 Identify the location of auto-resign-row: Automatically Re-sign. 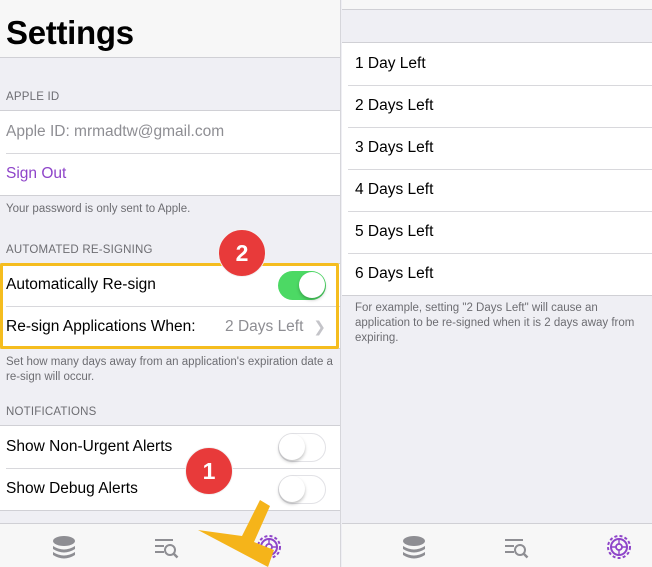
(170, 285).